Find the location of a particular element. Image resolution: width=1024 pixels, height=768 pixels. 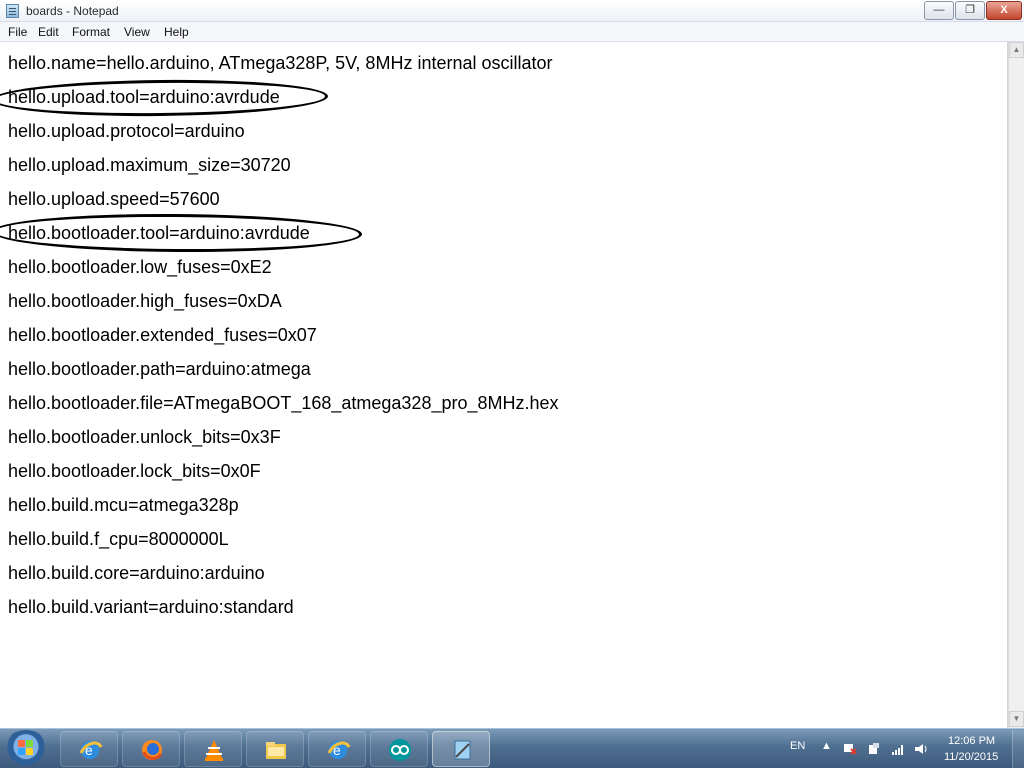

text-line: hello.bootloader.high_fuses=0xDA is located at coordinates (145, 301).